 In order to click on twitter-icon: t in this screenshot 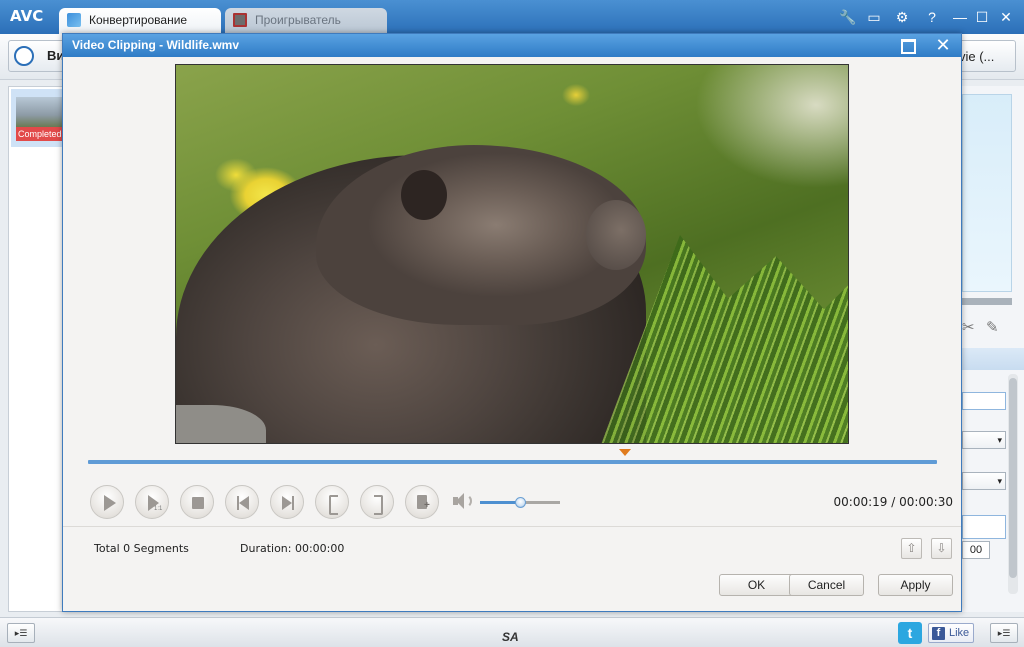, I will do `click(910, 633)`.